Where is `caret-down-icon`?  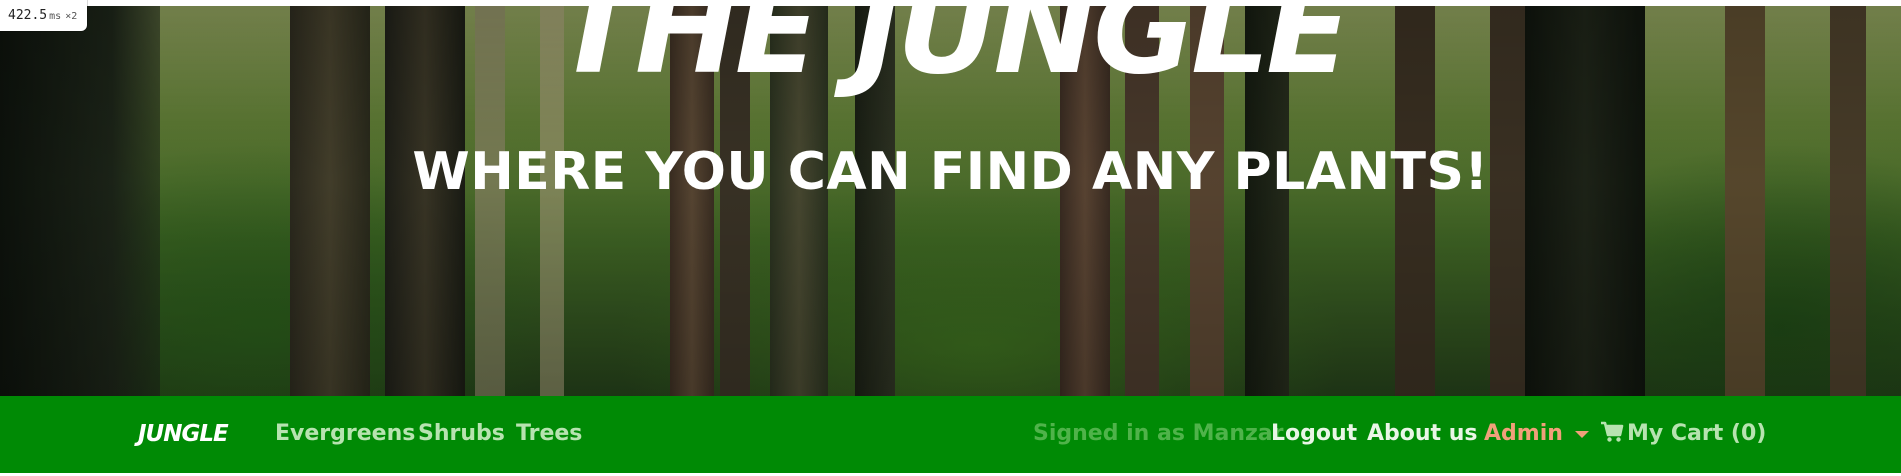
caret-down-icon is located at coordinates (1581, 434).